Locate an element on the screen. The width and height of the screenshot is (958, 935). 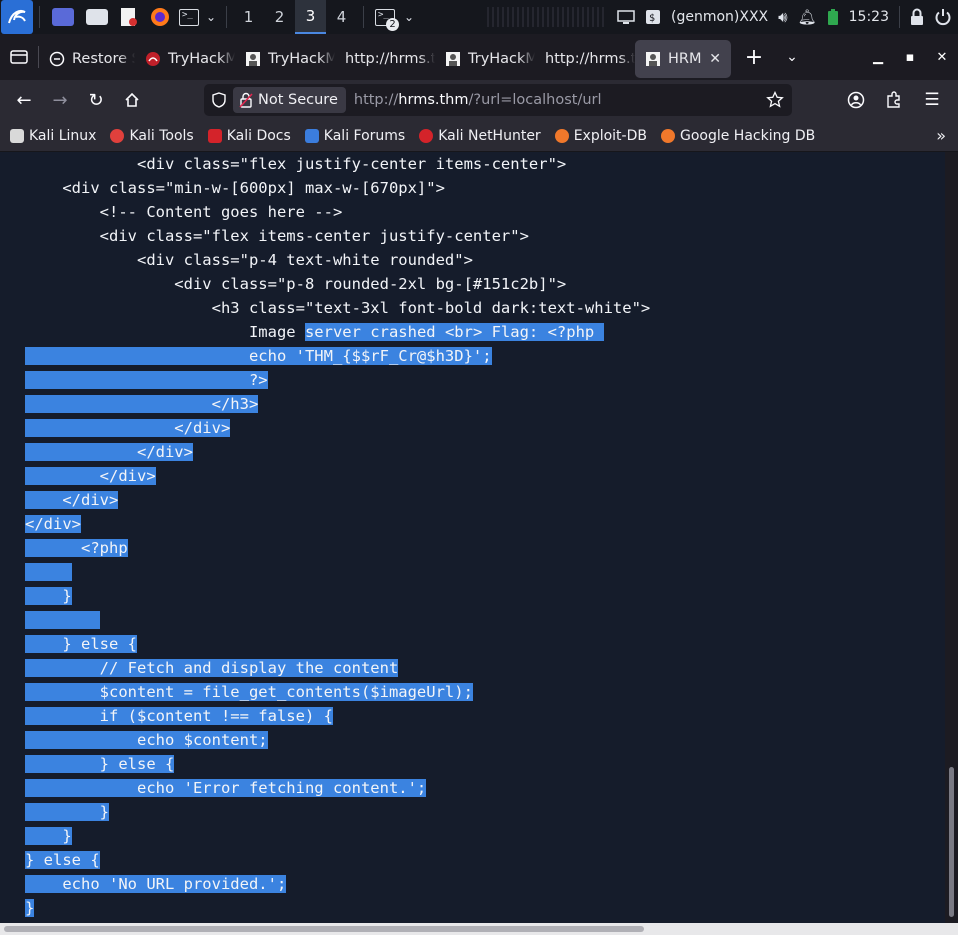
bookmark-kali-forums: Kali Forums is located at coordinates (354, 136).